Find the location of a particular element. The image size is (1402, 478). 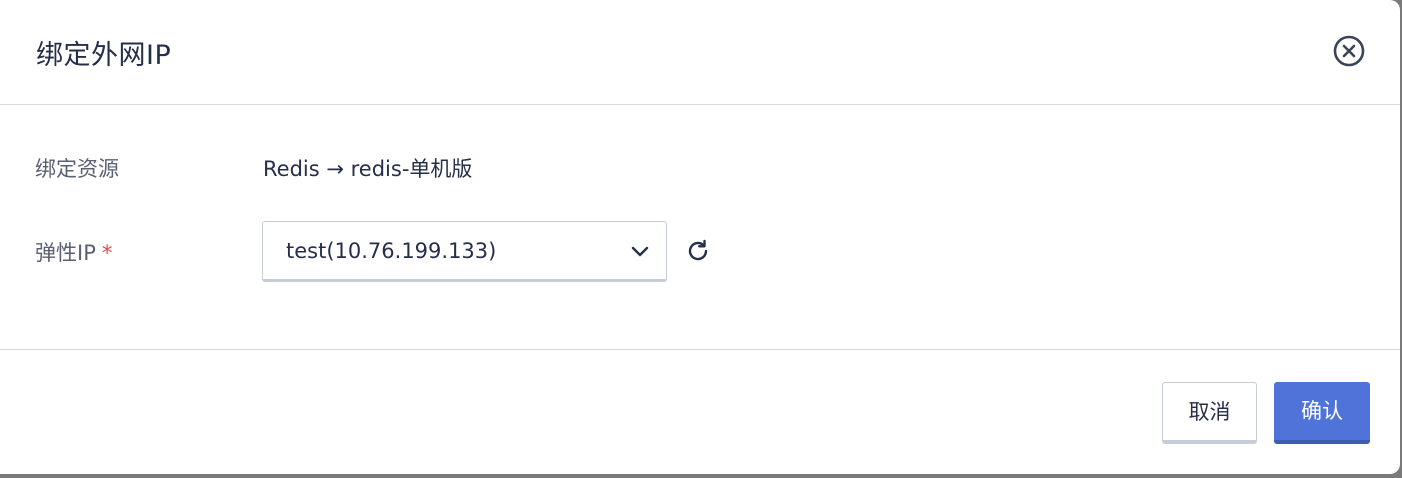

eip-select: test(10.76.199.133) is located at coordinates (464, 251).